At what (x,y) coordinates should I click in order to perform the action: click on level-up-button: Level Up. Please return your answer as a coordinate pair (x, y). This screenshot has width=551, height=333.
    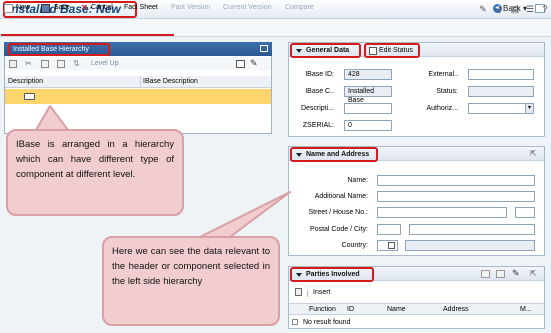
    Looking at the image, I should click on (105, 63).